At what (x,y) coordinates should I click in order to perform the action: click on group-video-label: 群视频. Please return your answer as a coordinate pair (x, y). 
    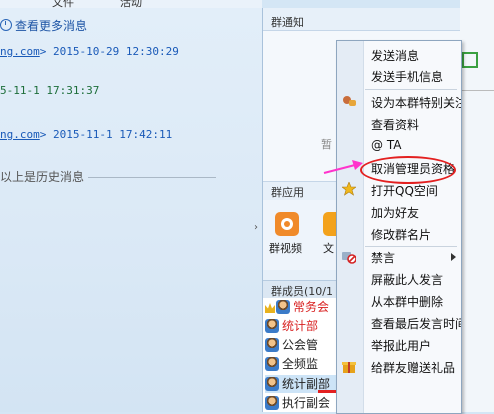
    Looking at the image, I should click on (285, 248).